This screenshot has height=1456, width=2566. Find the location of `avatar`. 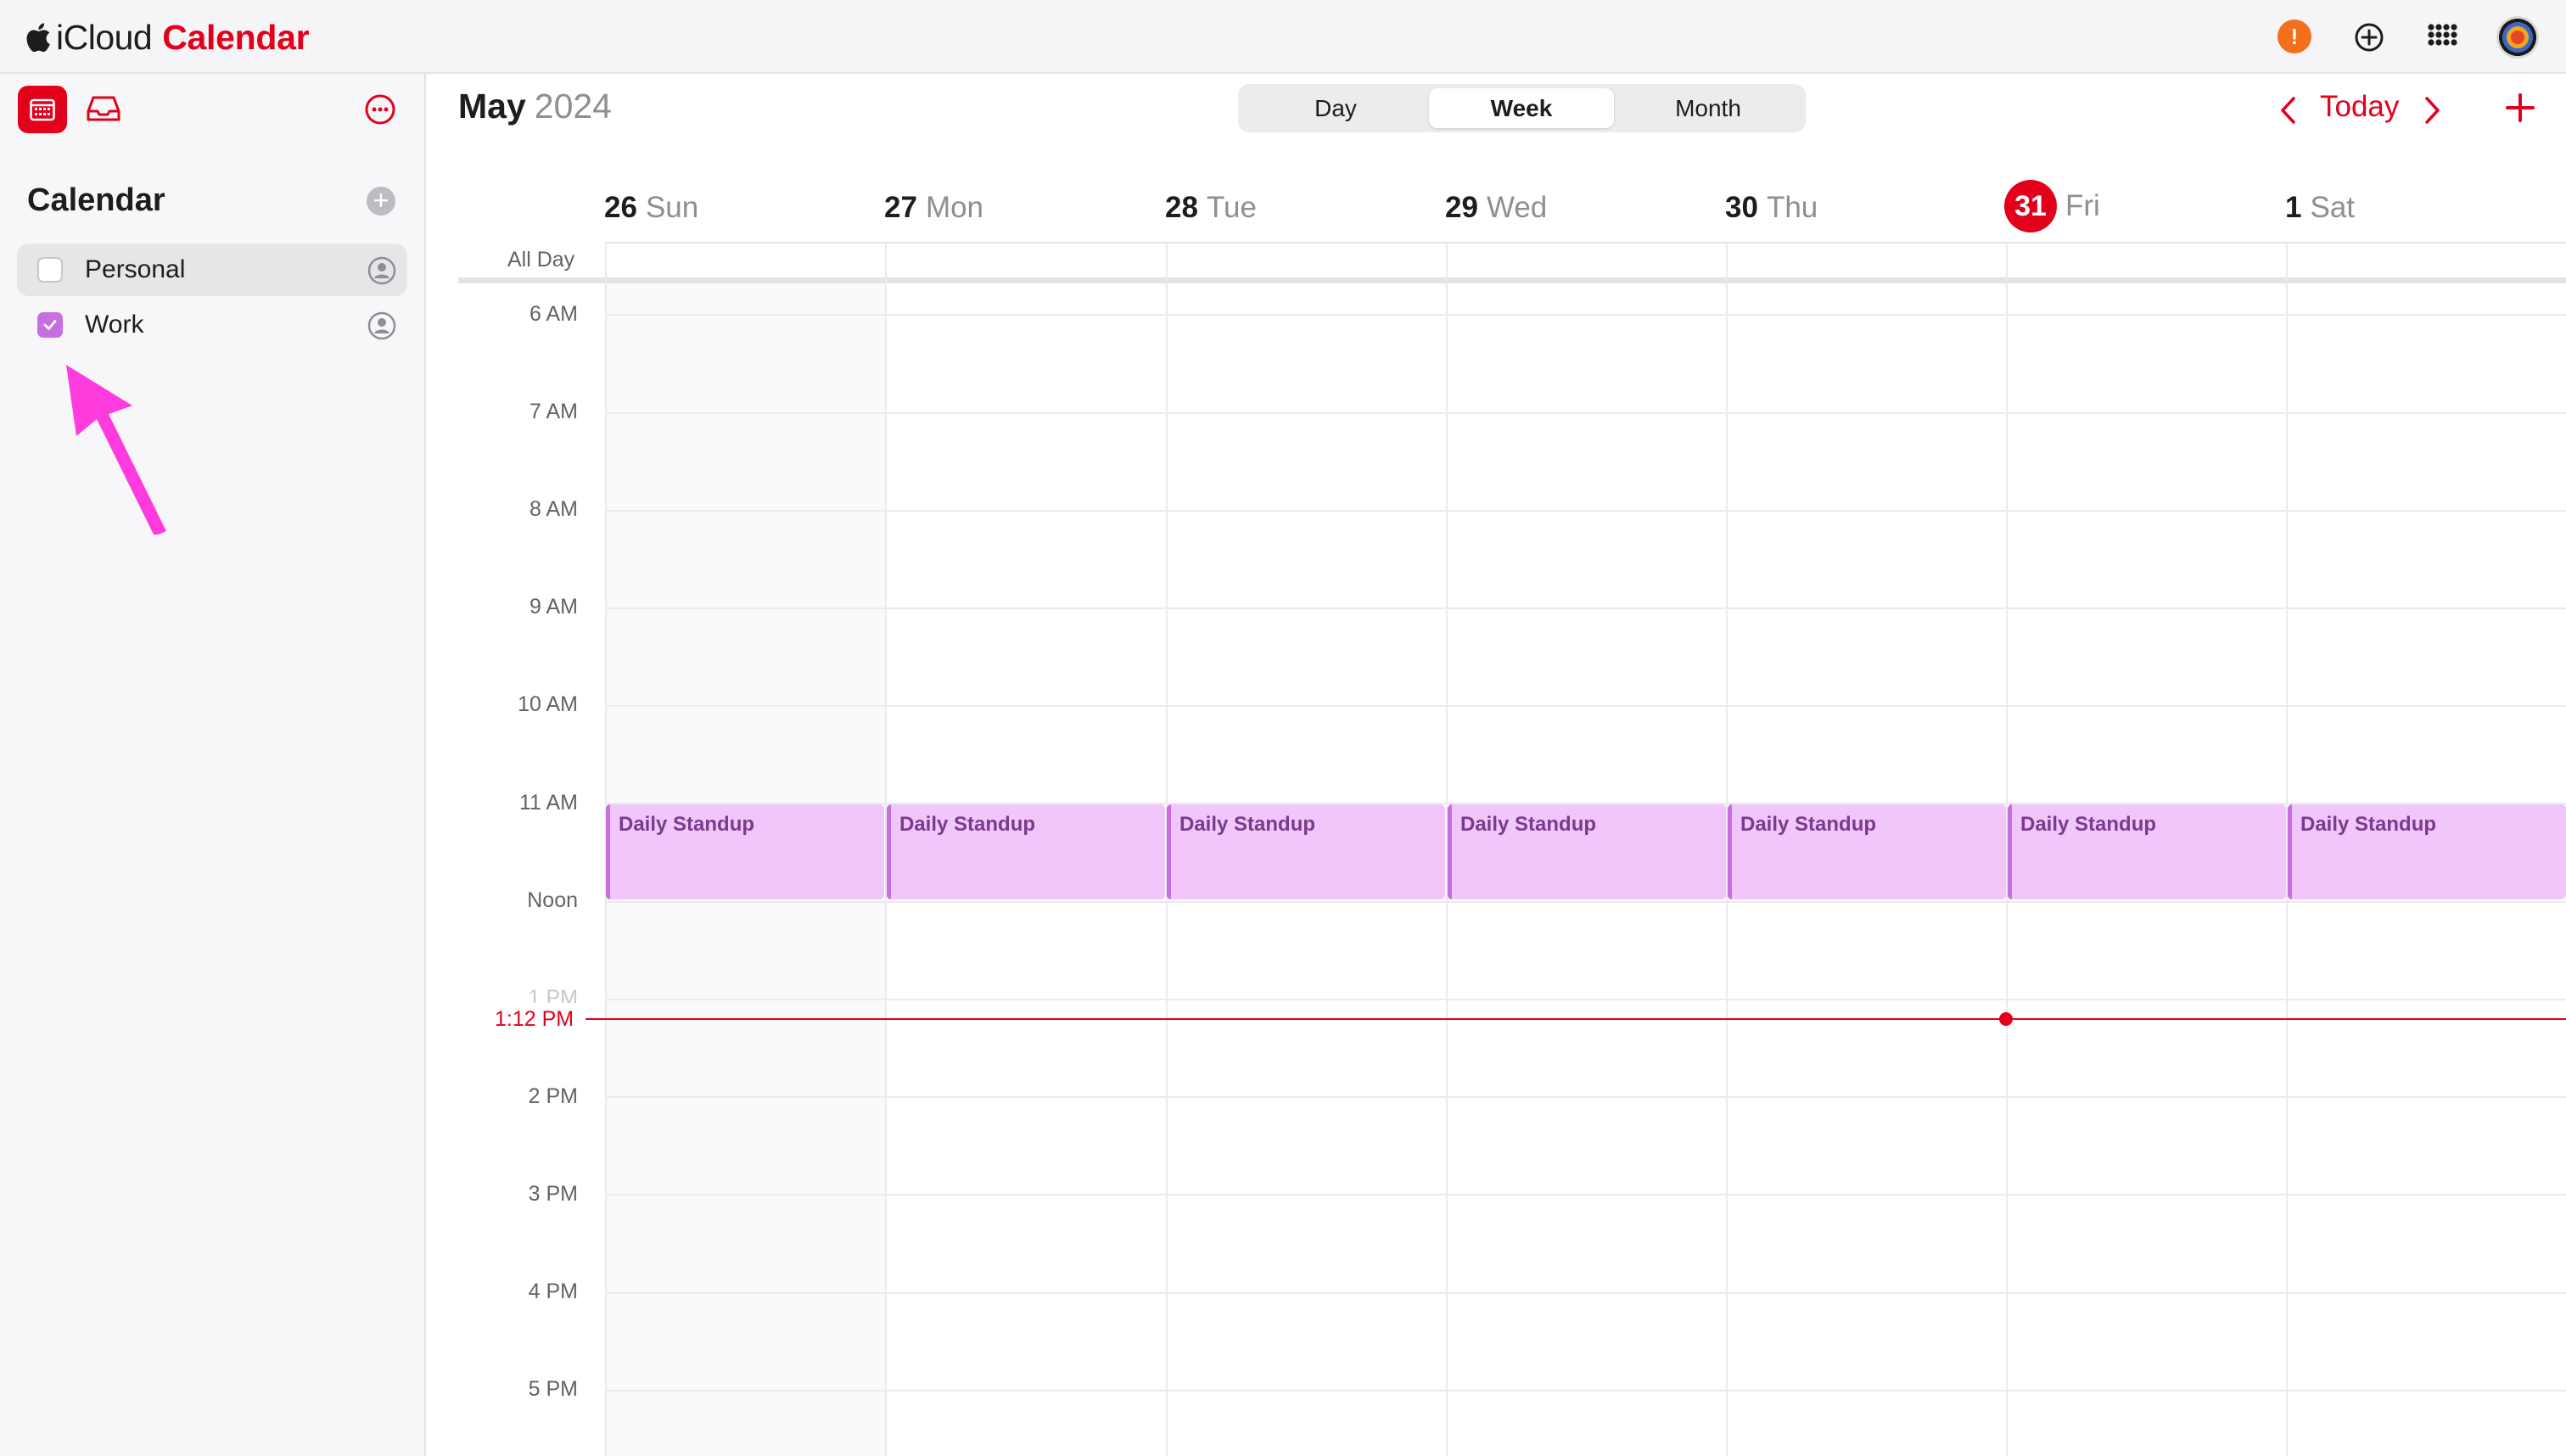

avatar is located at coordinates (2517, 37).